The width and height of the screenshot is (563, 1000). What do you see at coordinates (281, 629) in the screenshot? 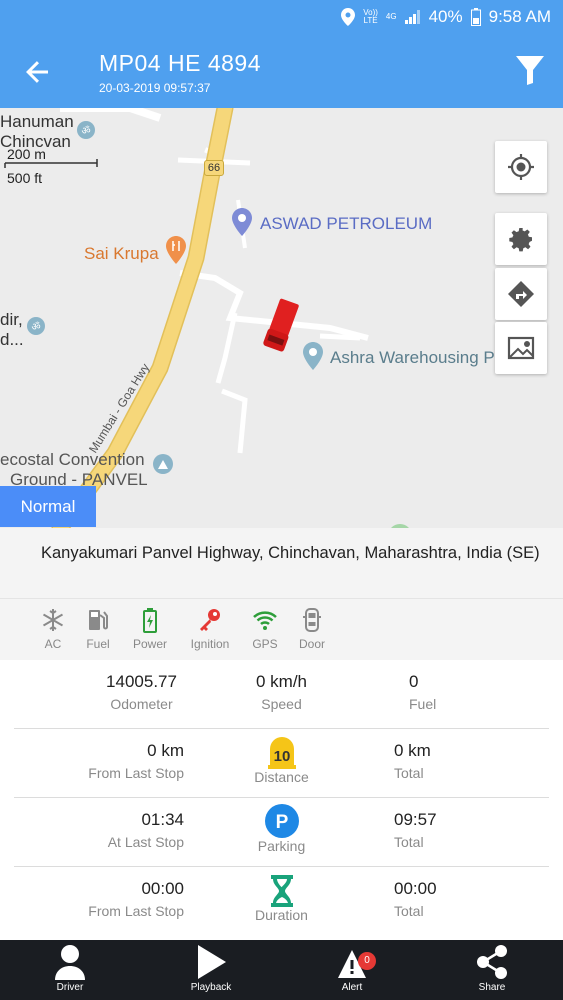
I see `sensor-strip: AC Fuel Power Ignition GPS Door` at bounding box center [281, 629].